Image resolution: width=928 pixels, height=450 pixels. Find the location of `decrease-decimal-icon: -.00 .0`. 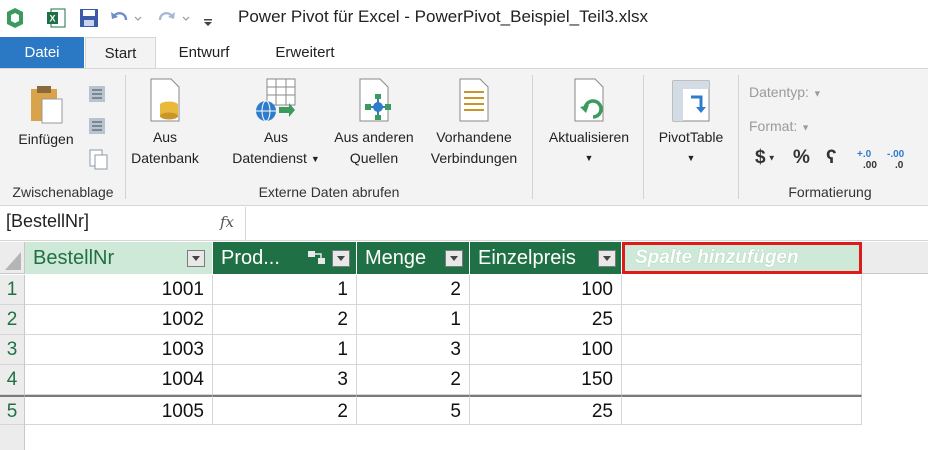

decrease-decimal-icon: -.00 .0 is located at coordinates (899, 159).